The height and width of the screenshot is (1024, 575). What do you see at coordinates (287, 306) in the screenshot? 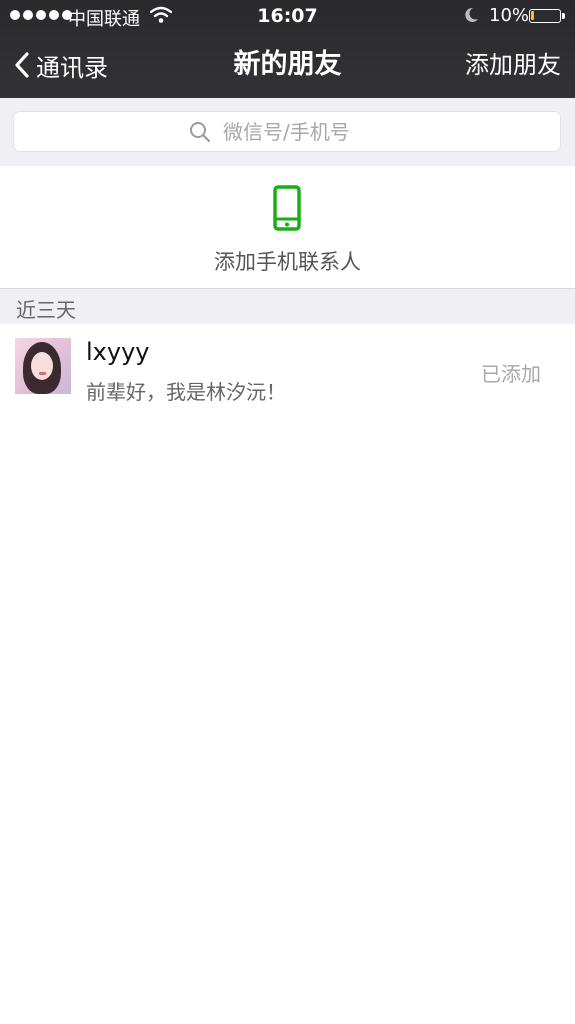
I see `section-header-recent: 近三天` at bounding box center [287, 306].